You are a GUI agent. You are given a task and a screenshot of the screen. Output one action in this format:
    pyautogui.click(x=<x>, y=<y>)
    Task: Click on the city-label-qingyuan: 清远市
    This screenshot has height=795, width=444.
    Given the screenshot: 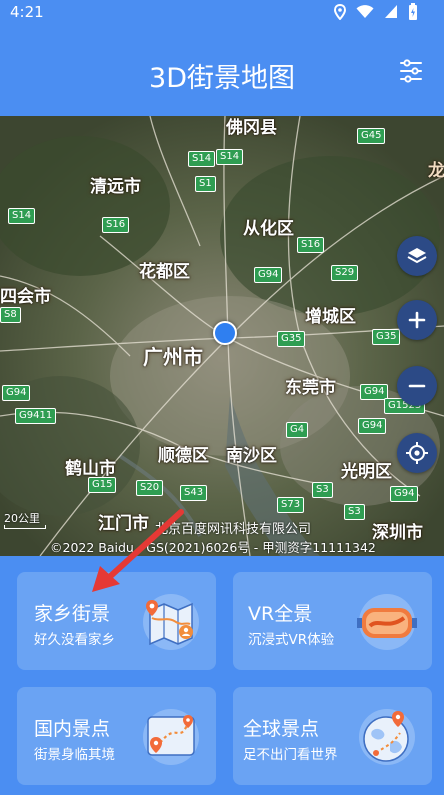 What is the action you would take?
    pyautogui.click(x=115, y=187)
    